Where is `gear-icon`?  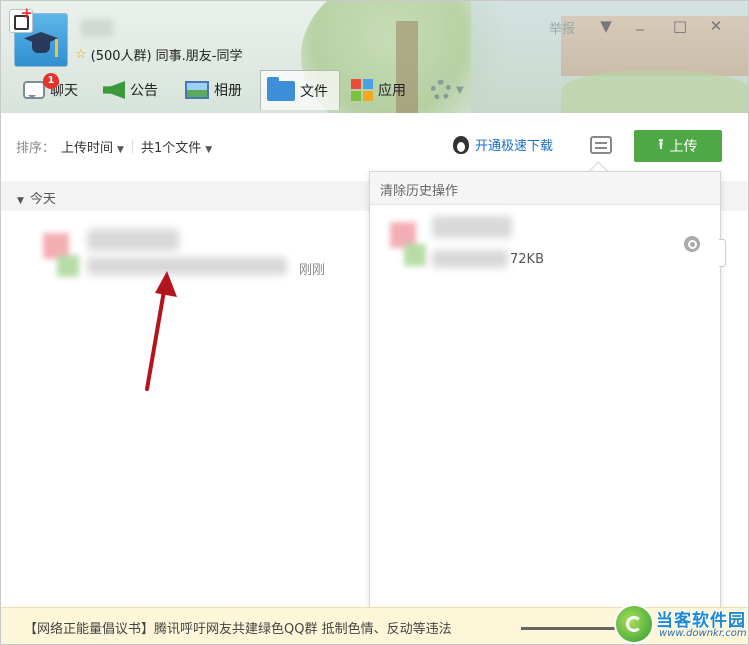 gear-icon is located at coordinates (441, 90).